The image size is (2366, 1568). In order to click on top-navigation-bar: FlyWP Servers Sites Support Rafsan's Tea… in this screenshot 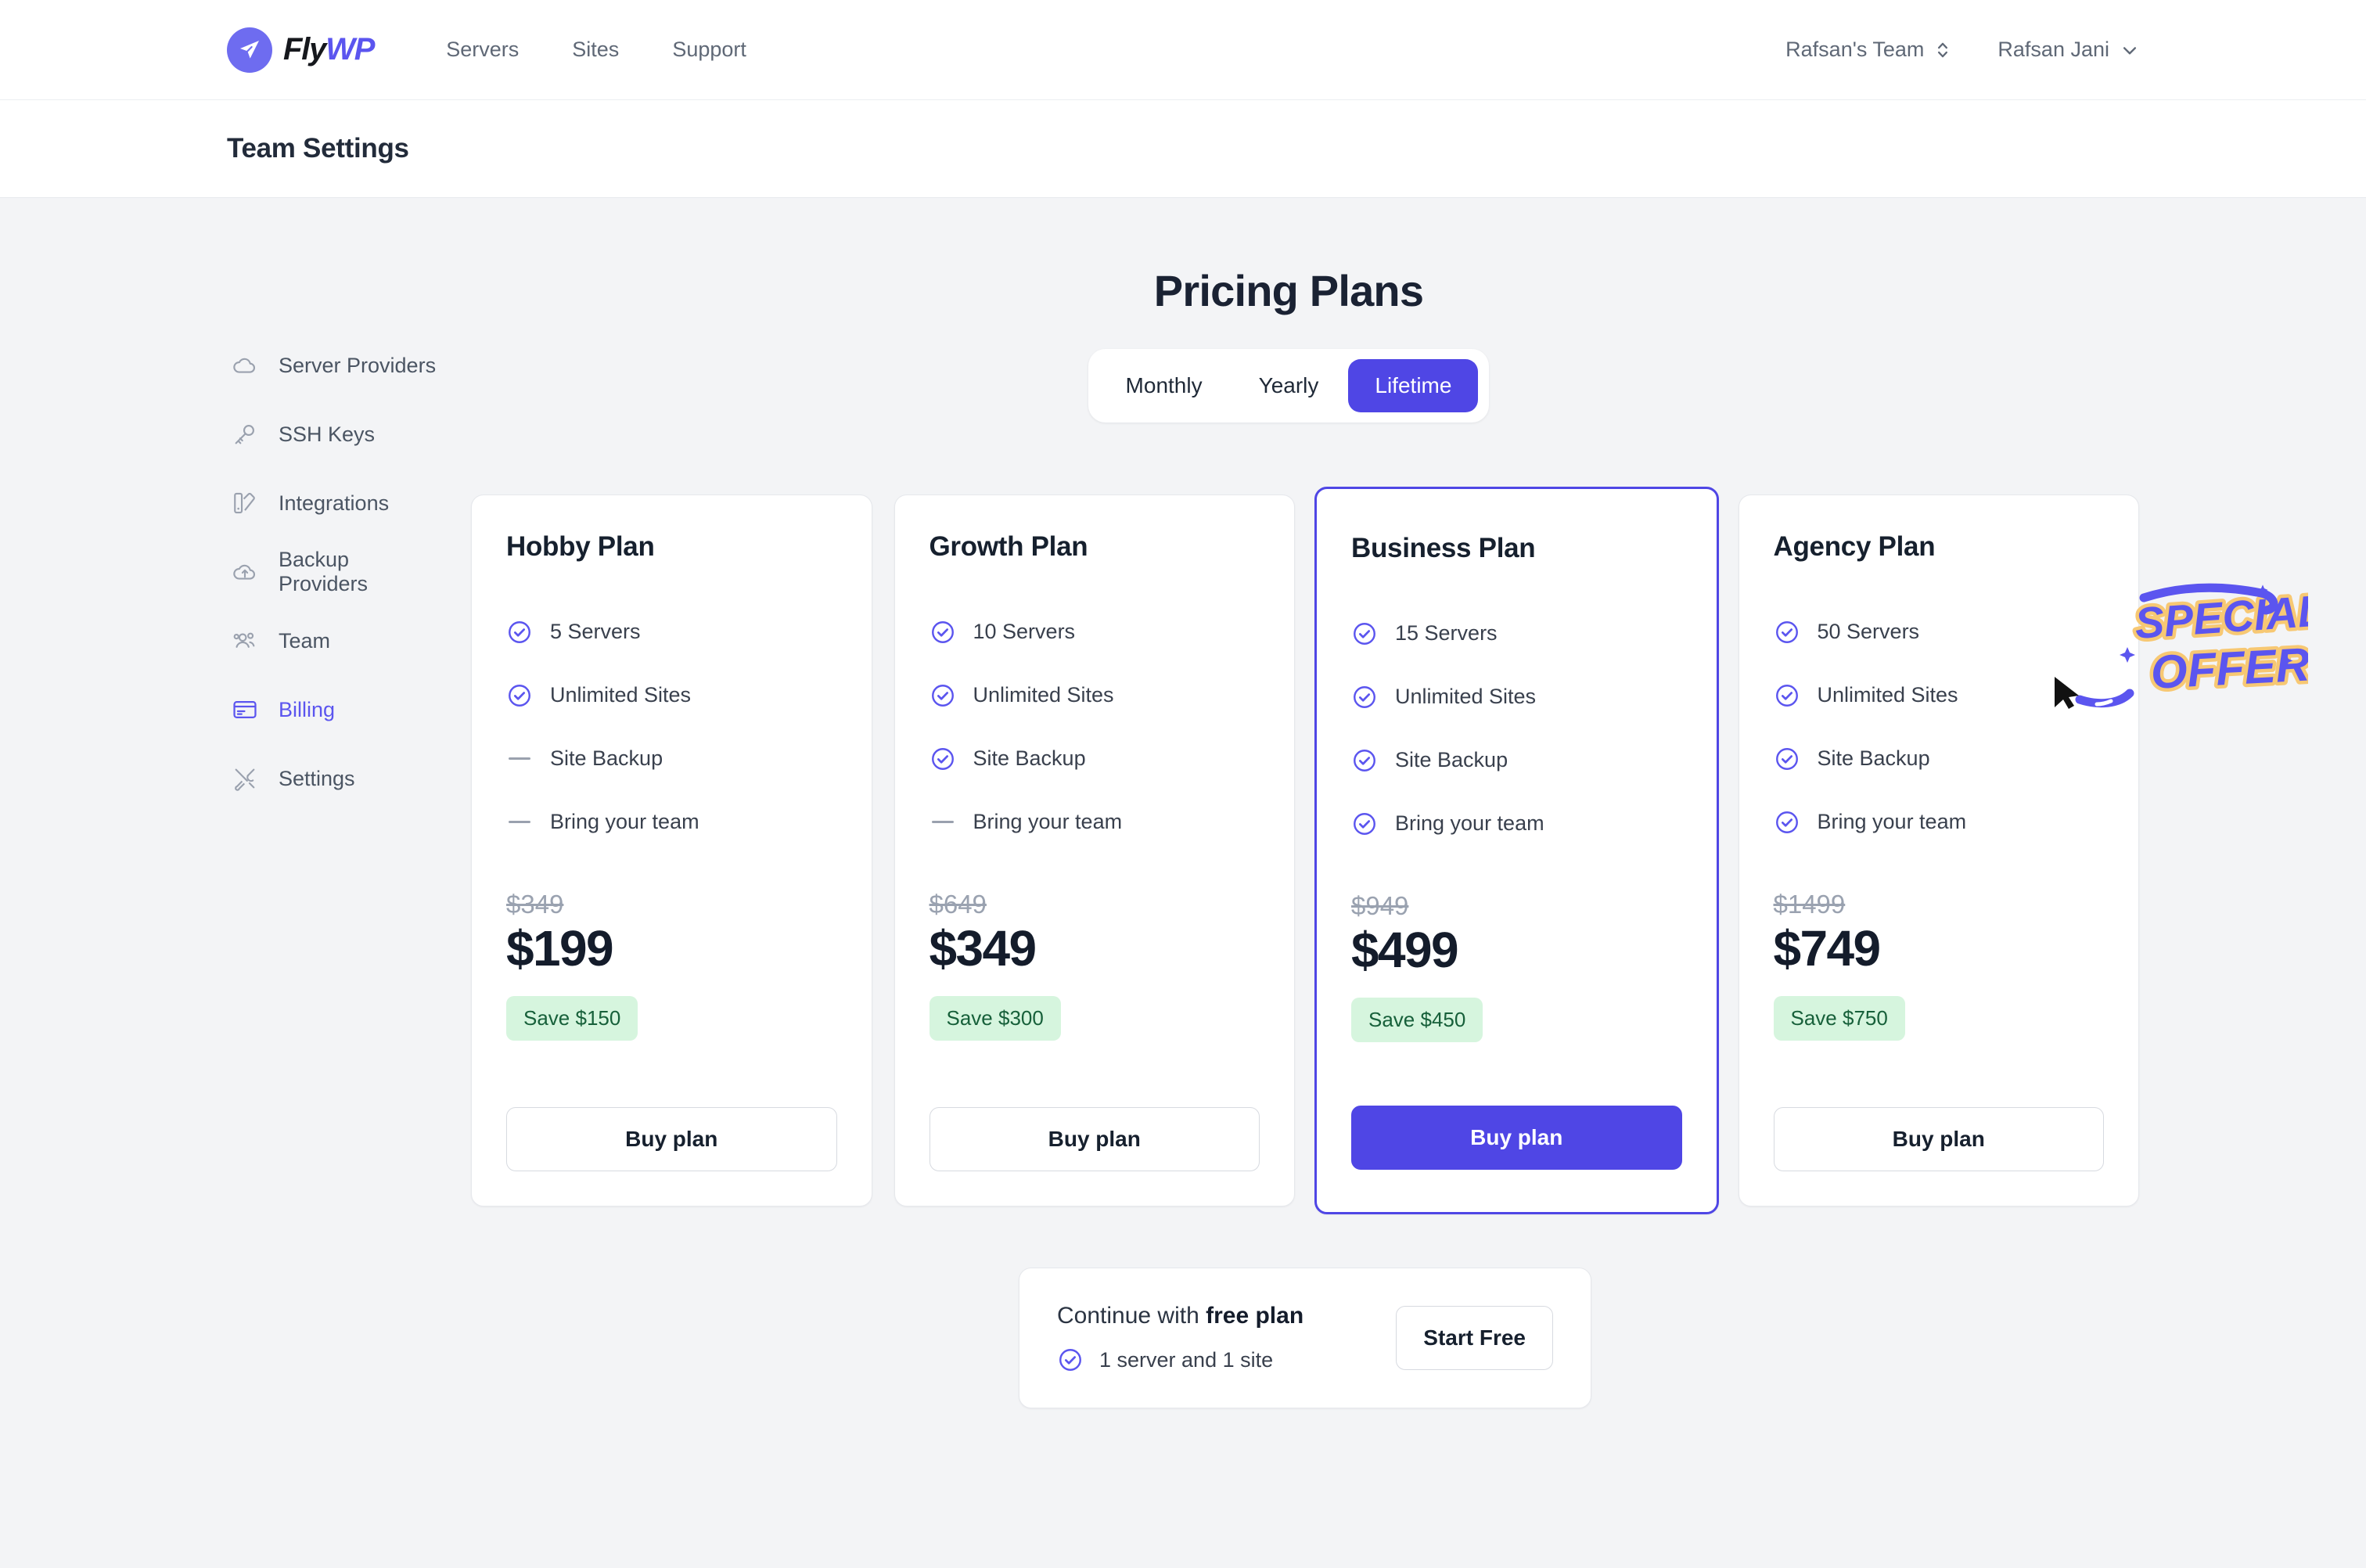, I will do `click(1183, 50)`.